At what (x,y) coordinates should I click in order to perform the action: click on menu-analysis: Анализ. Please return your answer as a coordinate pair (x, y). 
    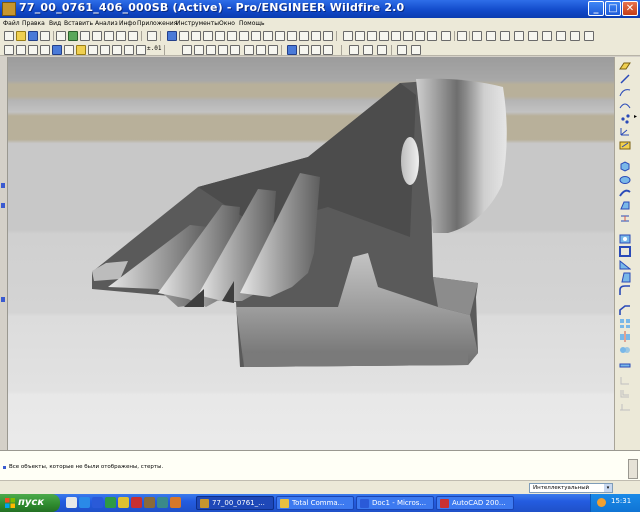
    Looking at the image, I should click on (106, 23).